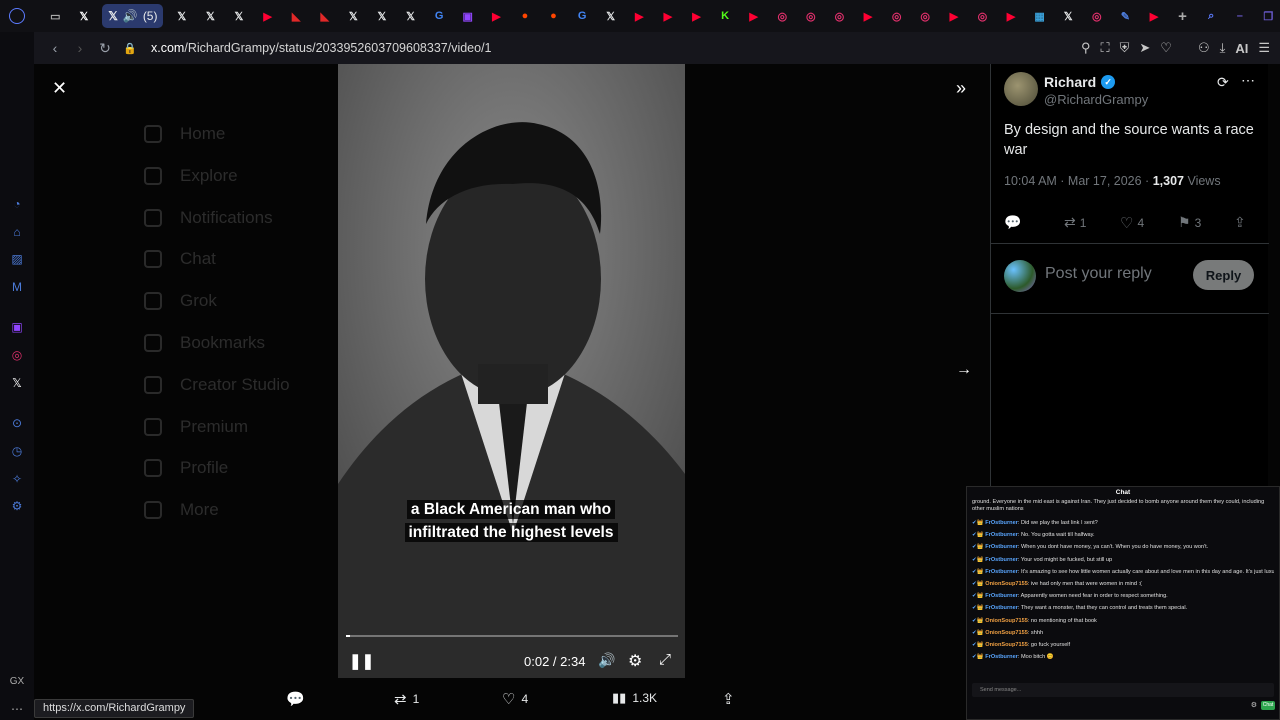 The height and width of the screenshot is (720, 1280). Describe the element at coordinates (1098, 274) in the screenshot. I see `reply-input: Post your reply` at that location.